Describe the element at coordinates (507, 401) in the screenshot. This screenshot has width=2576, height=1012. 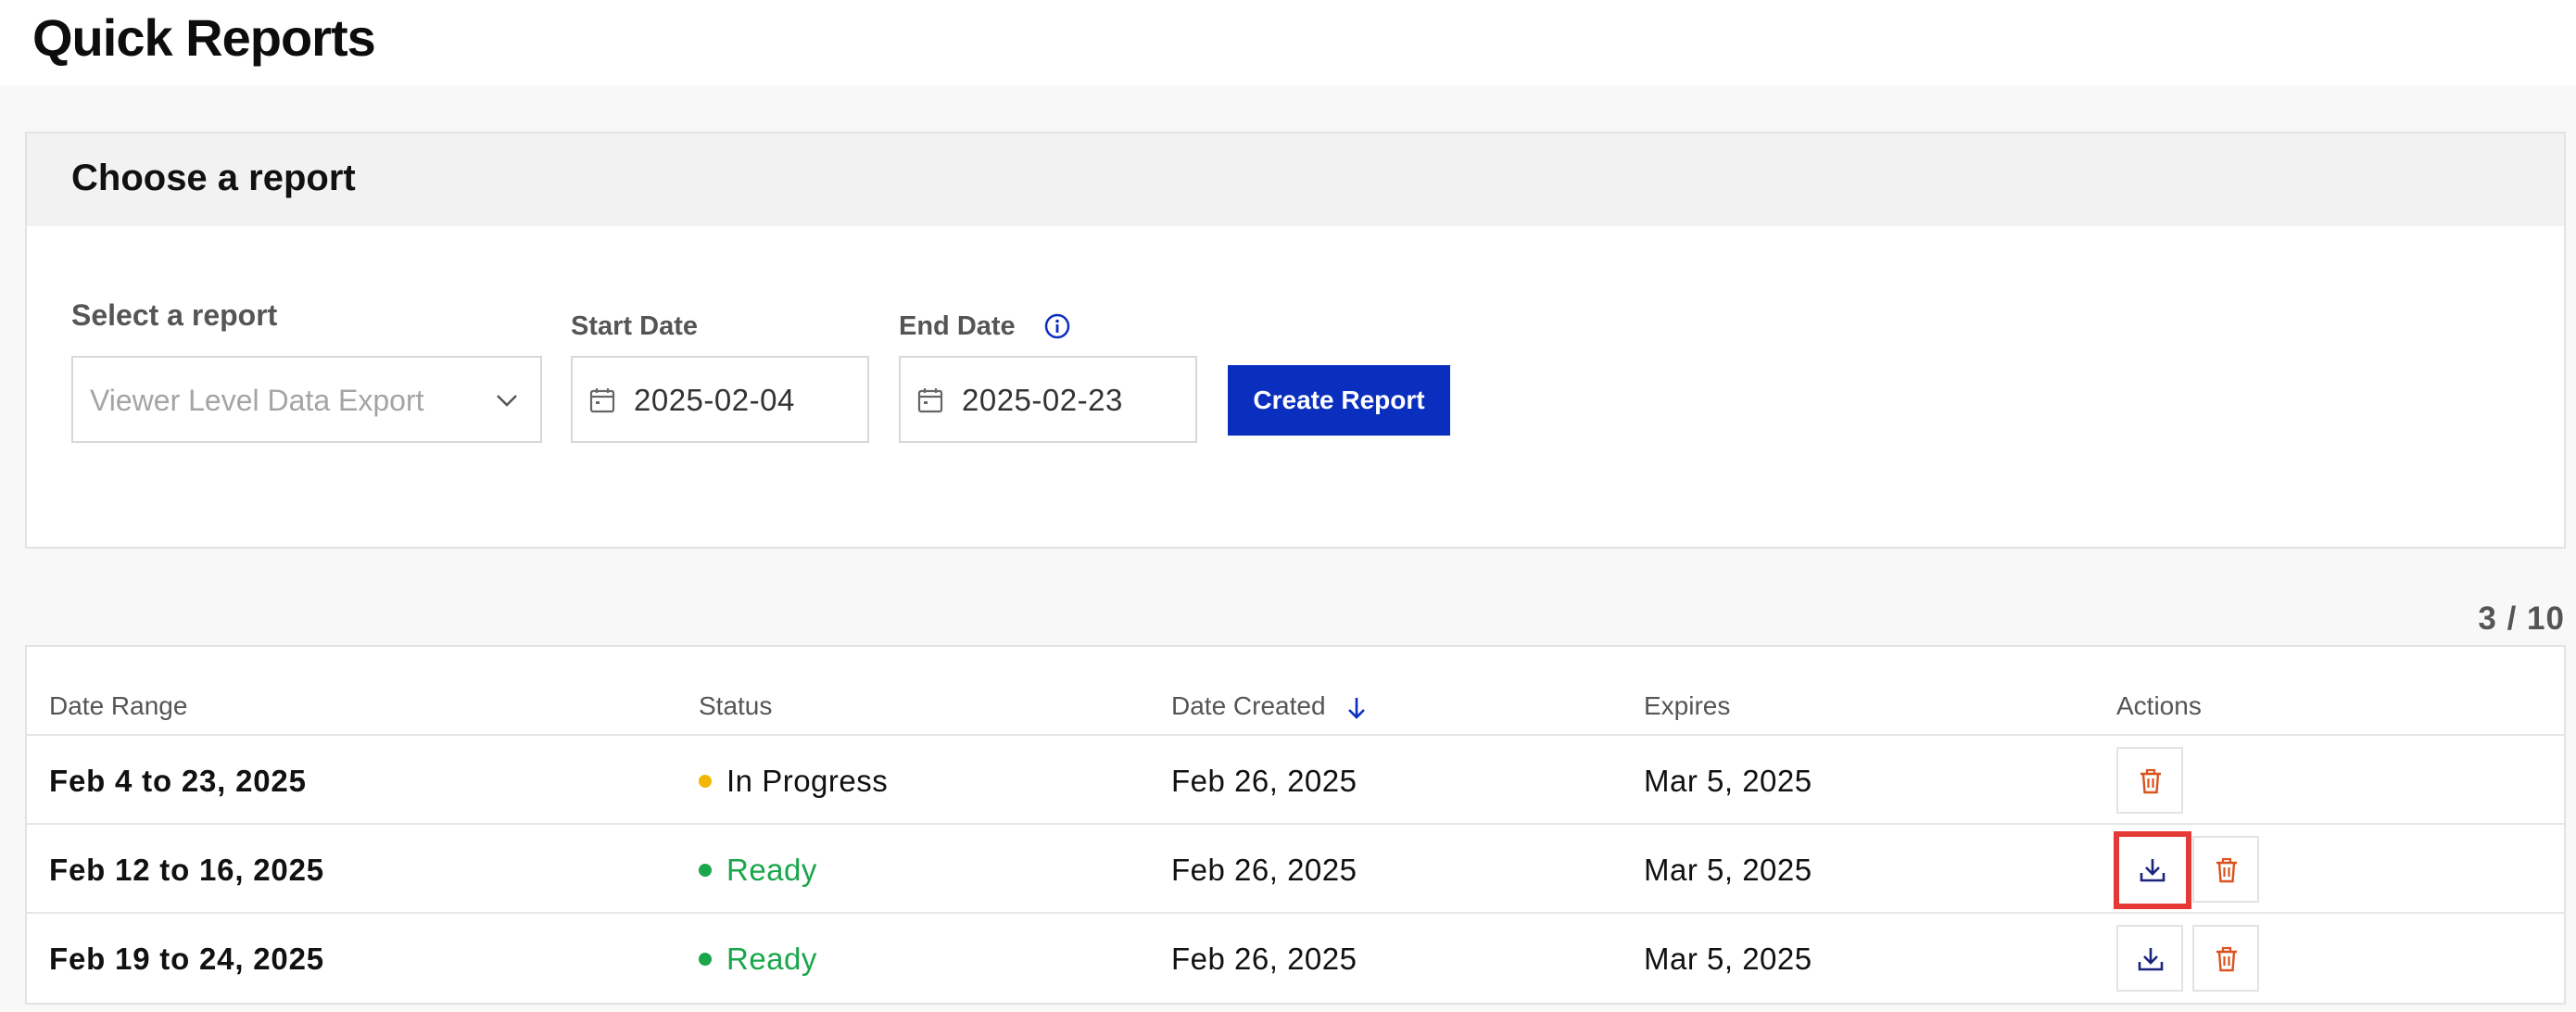
I see `chevron-down-icon` at that location.